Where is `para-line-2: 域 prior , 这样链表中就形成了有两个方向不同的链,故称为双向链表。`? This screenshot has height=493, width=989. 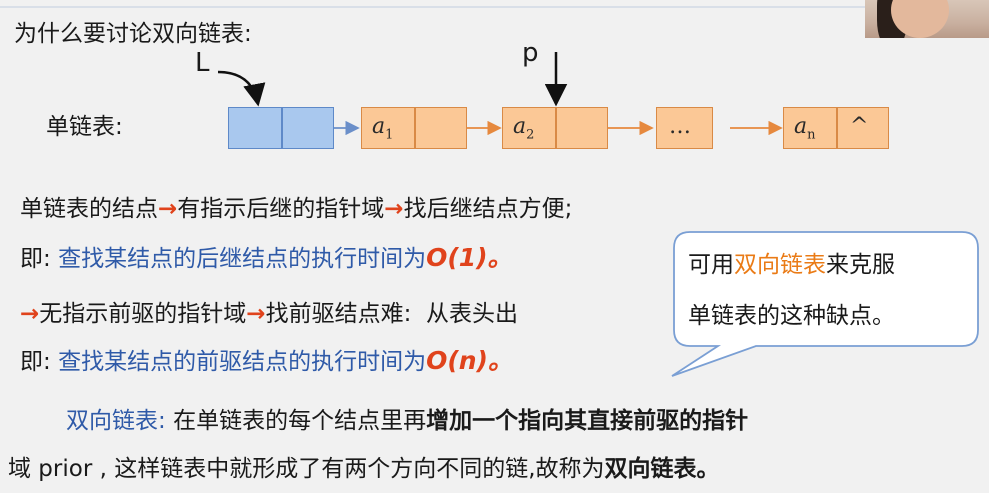 para-line-2: 域 prior , 这样链表中就形成了有两个方向不同的链,故称为双向链表。 is located at coordinates (364, 469).